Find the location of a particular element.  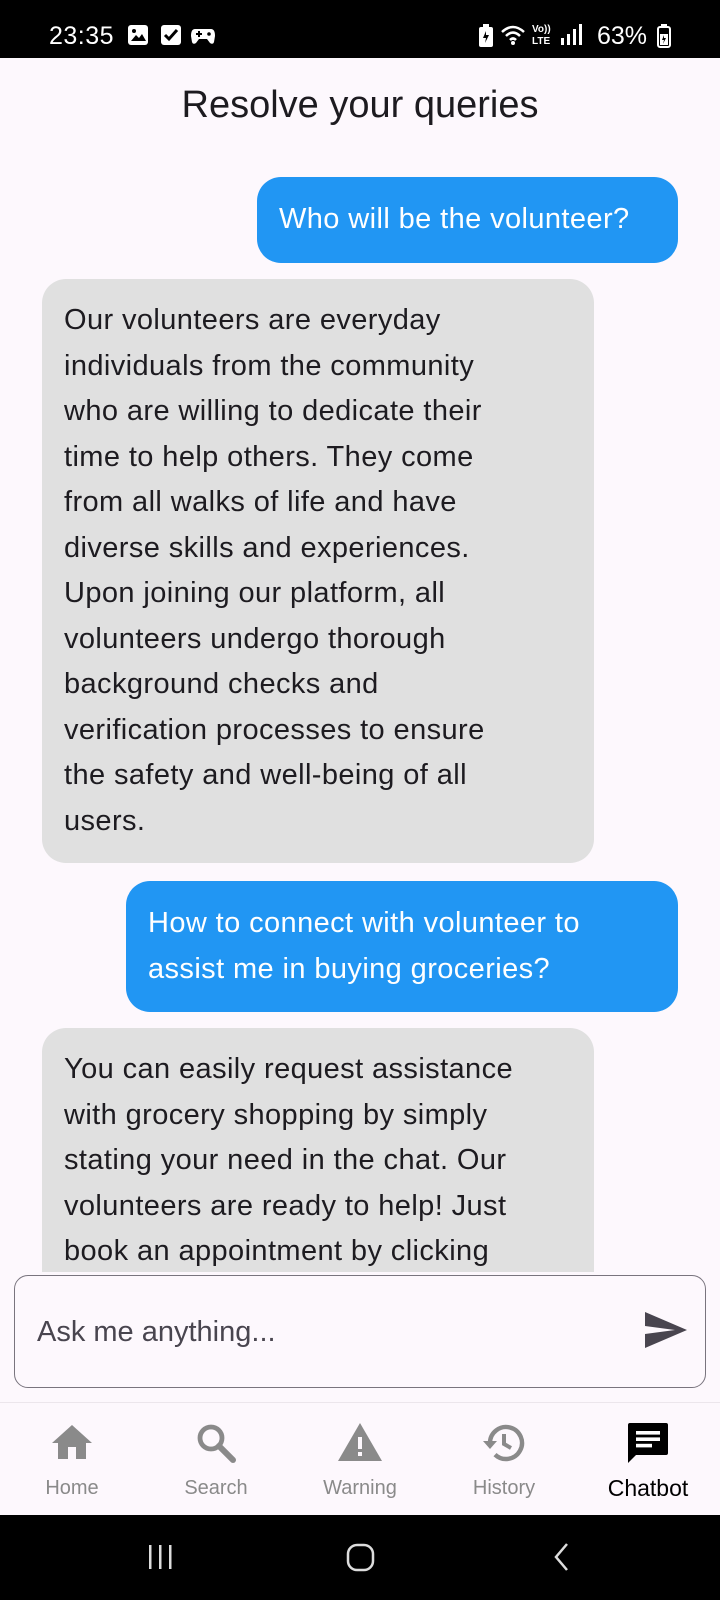

gallery-icon is located at coordinates (138, 35).